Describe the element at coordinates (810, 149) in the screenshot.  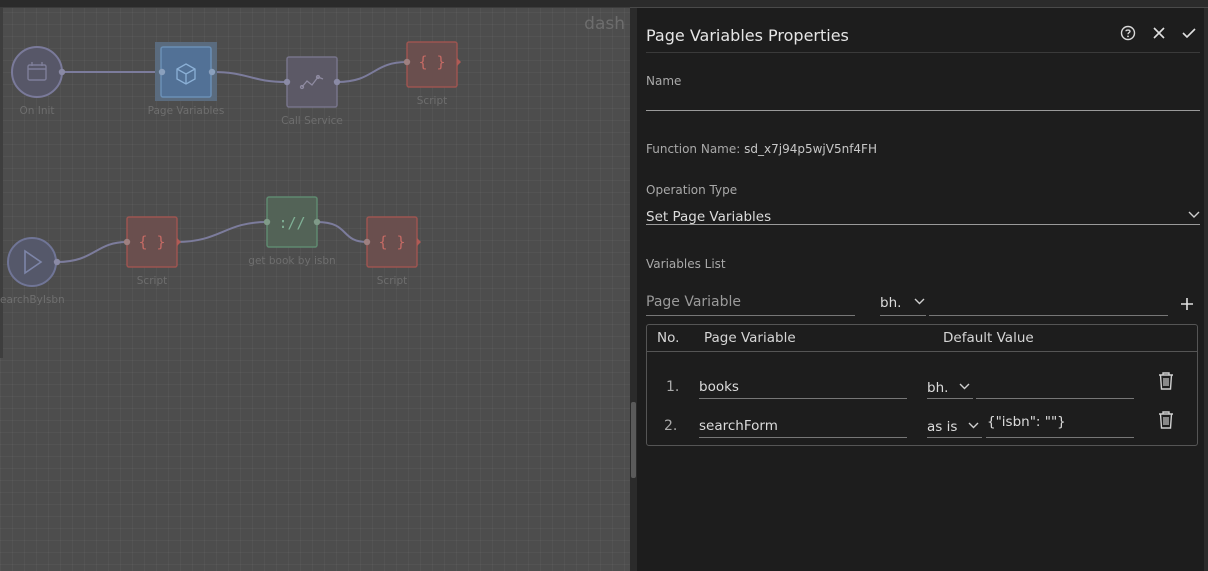
I see `function-name-value: sd_x7j94p5wjV5nf4FH` at that location.